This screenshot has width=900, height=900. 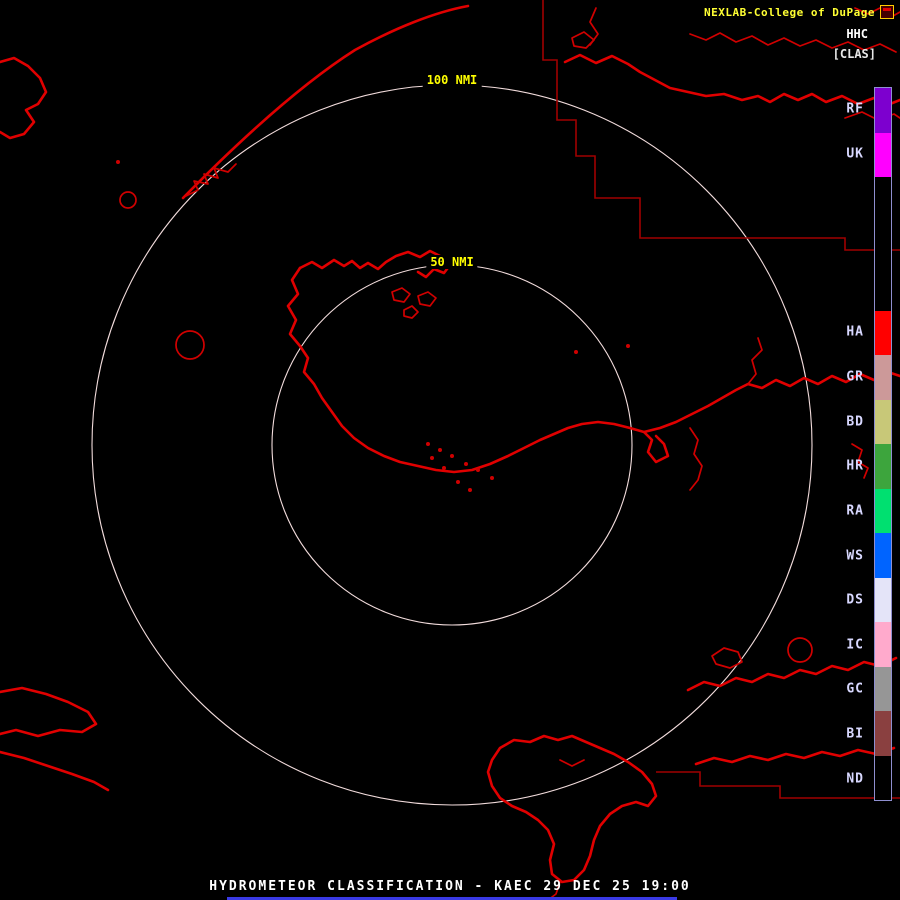 What do you see at coordinates (883, 555) in the screenshot?
I see `legend-seg-WS` at bounding box center [883, 555].